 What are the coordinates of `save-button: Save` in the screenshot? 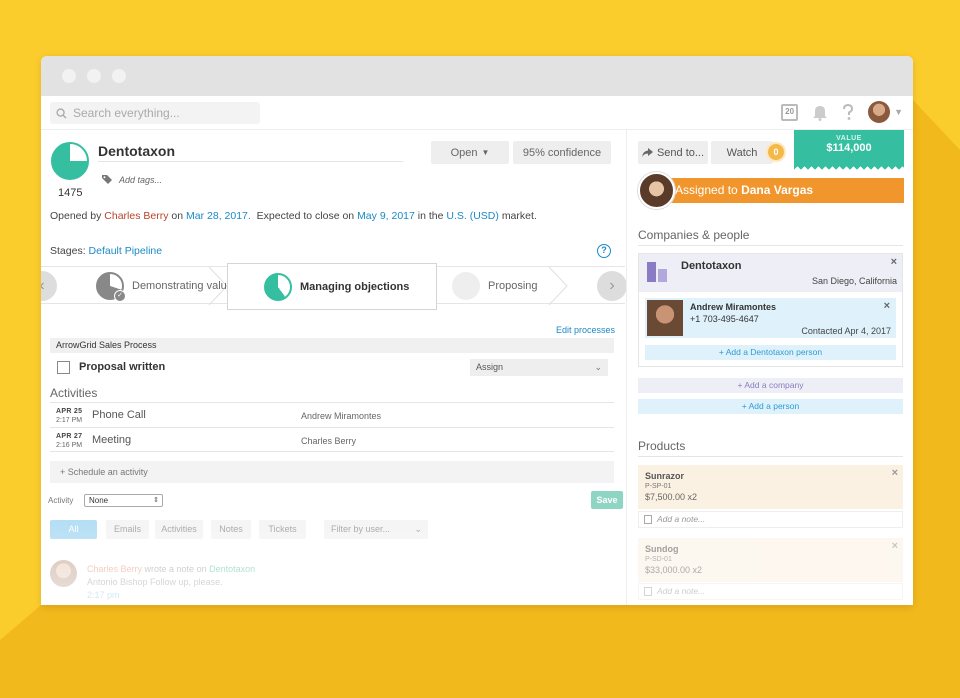 It's located at (607, 500).